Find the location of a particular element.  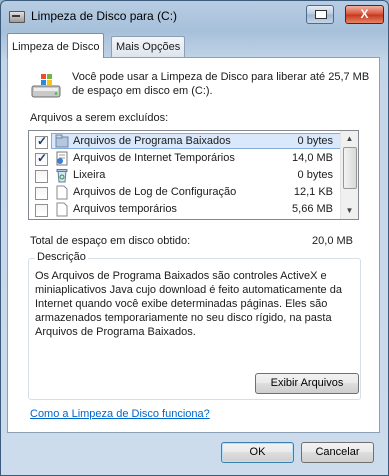

cancel-button: Cancelar is located at coordinates (337, 452).